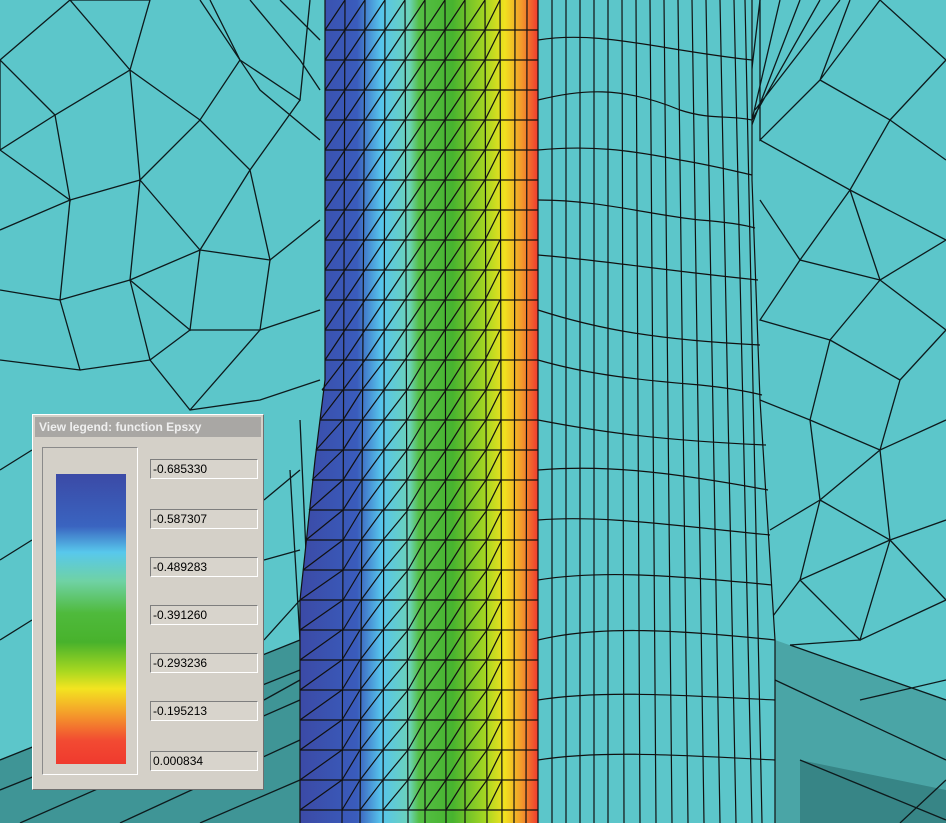 The image size is (946, 823). I want to click on legend-value-6: -0.195213, so click(204, 711).